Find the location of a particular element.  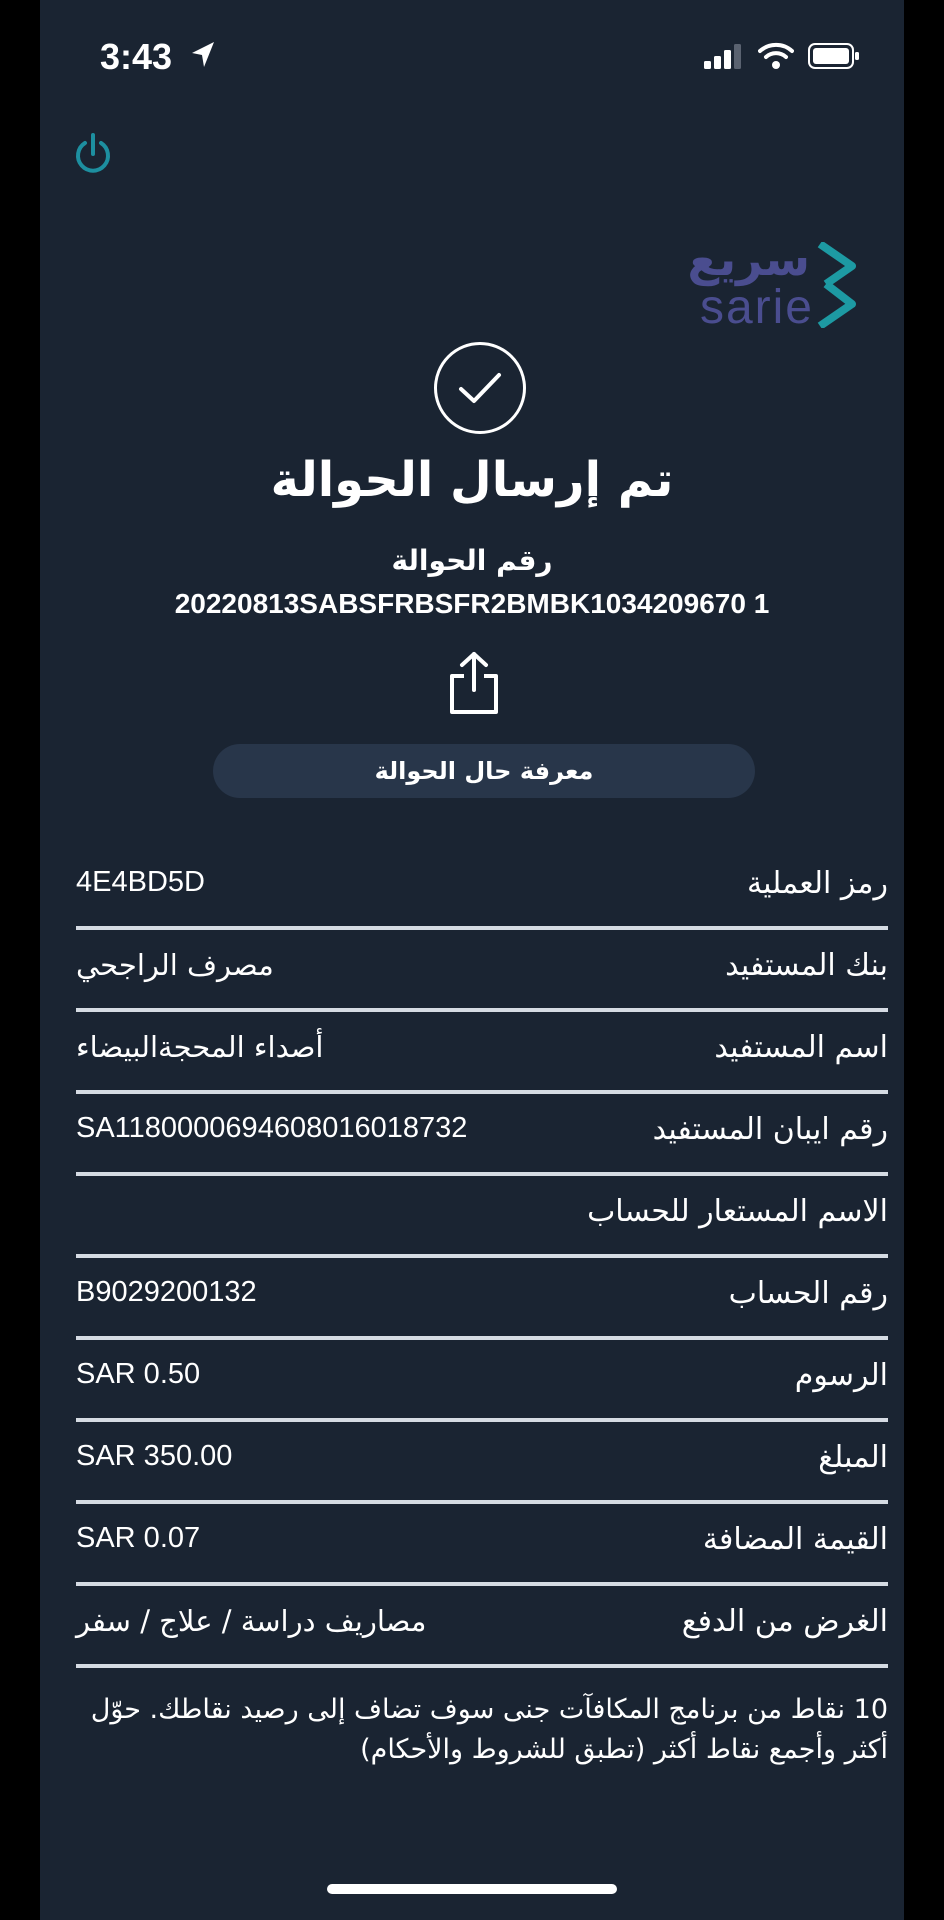

detail-row-fees: الرسوم SAR 0.50 is located at coordinates (482, 1381).